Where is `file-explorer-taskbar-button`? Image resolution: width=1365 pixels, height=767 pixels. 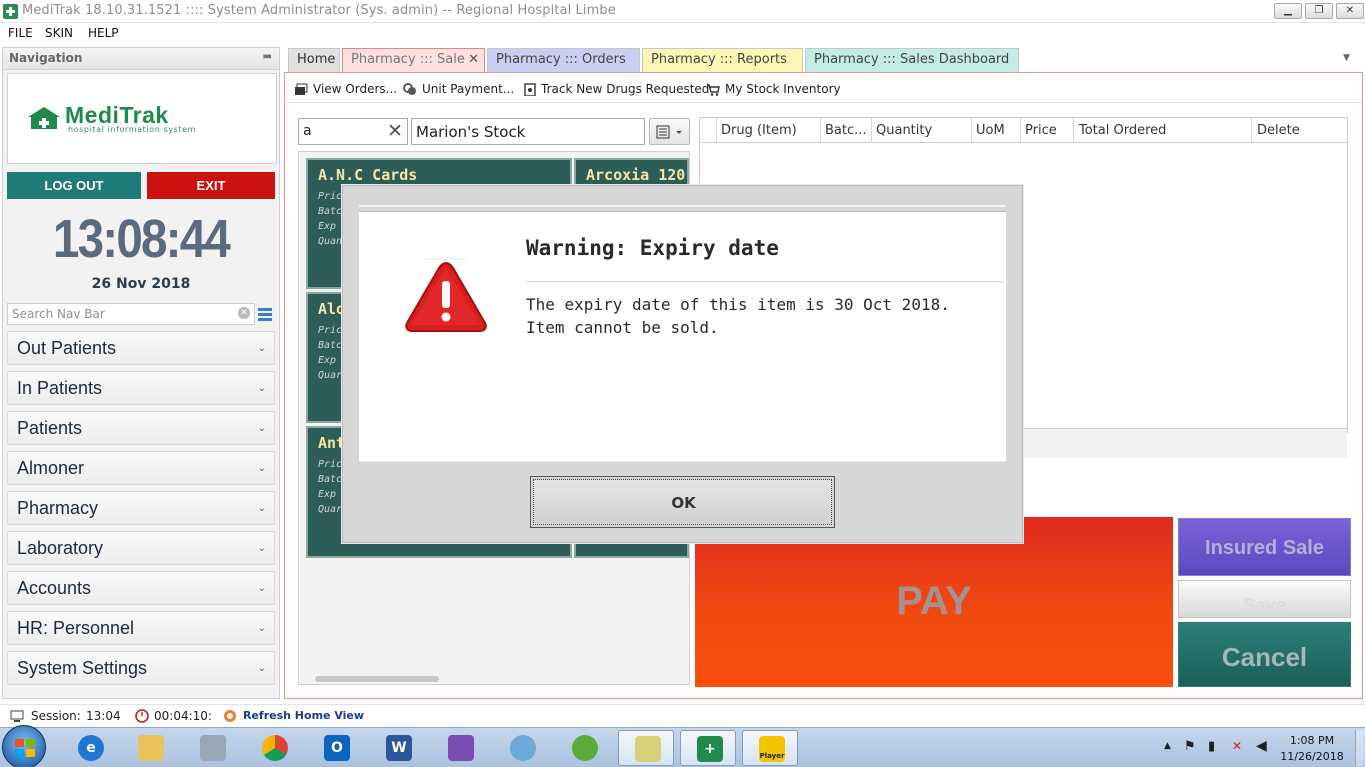
file-explorer-taskbar-button is located at coordinates (150, 748).